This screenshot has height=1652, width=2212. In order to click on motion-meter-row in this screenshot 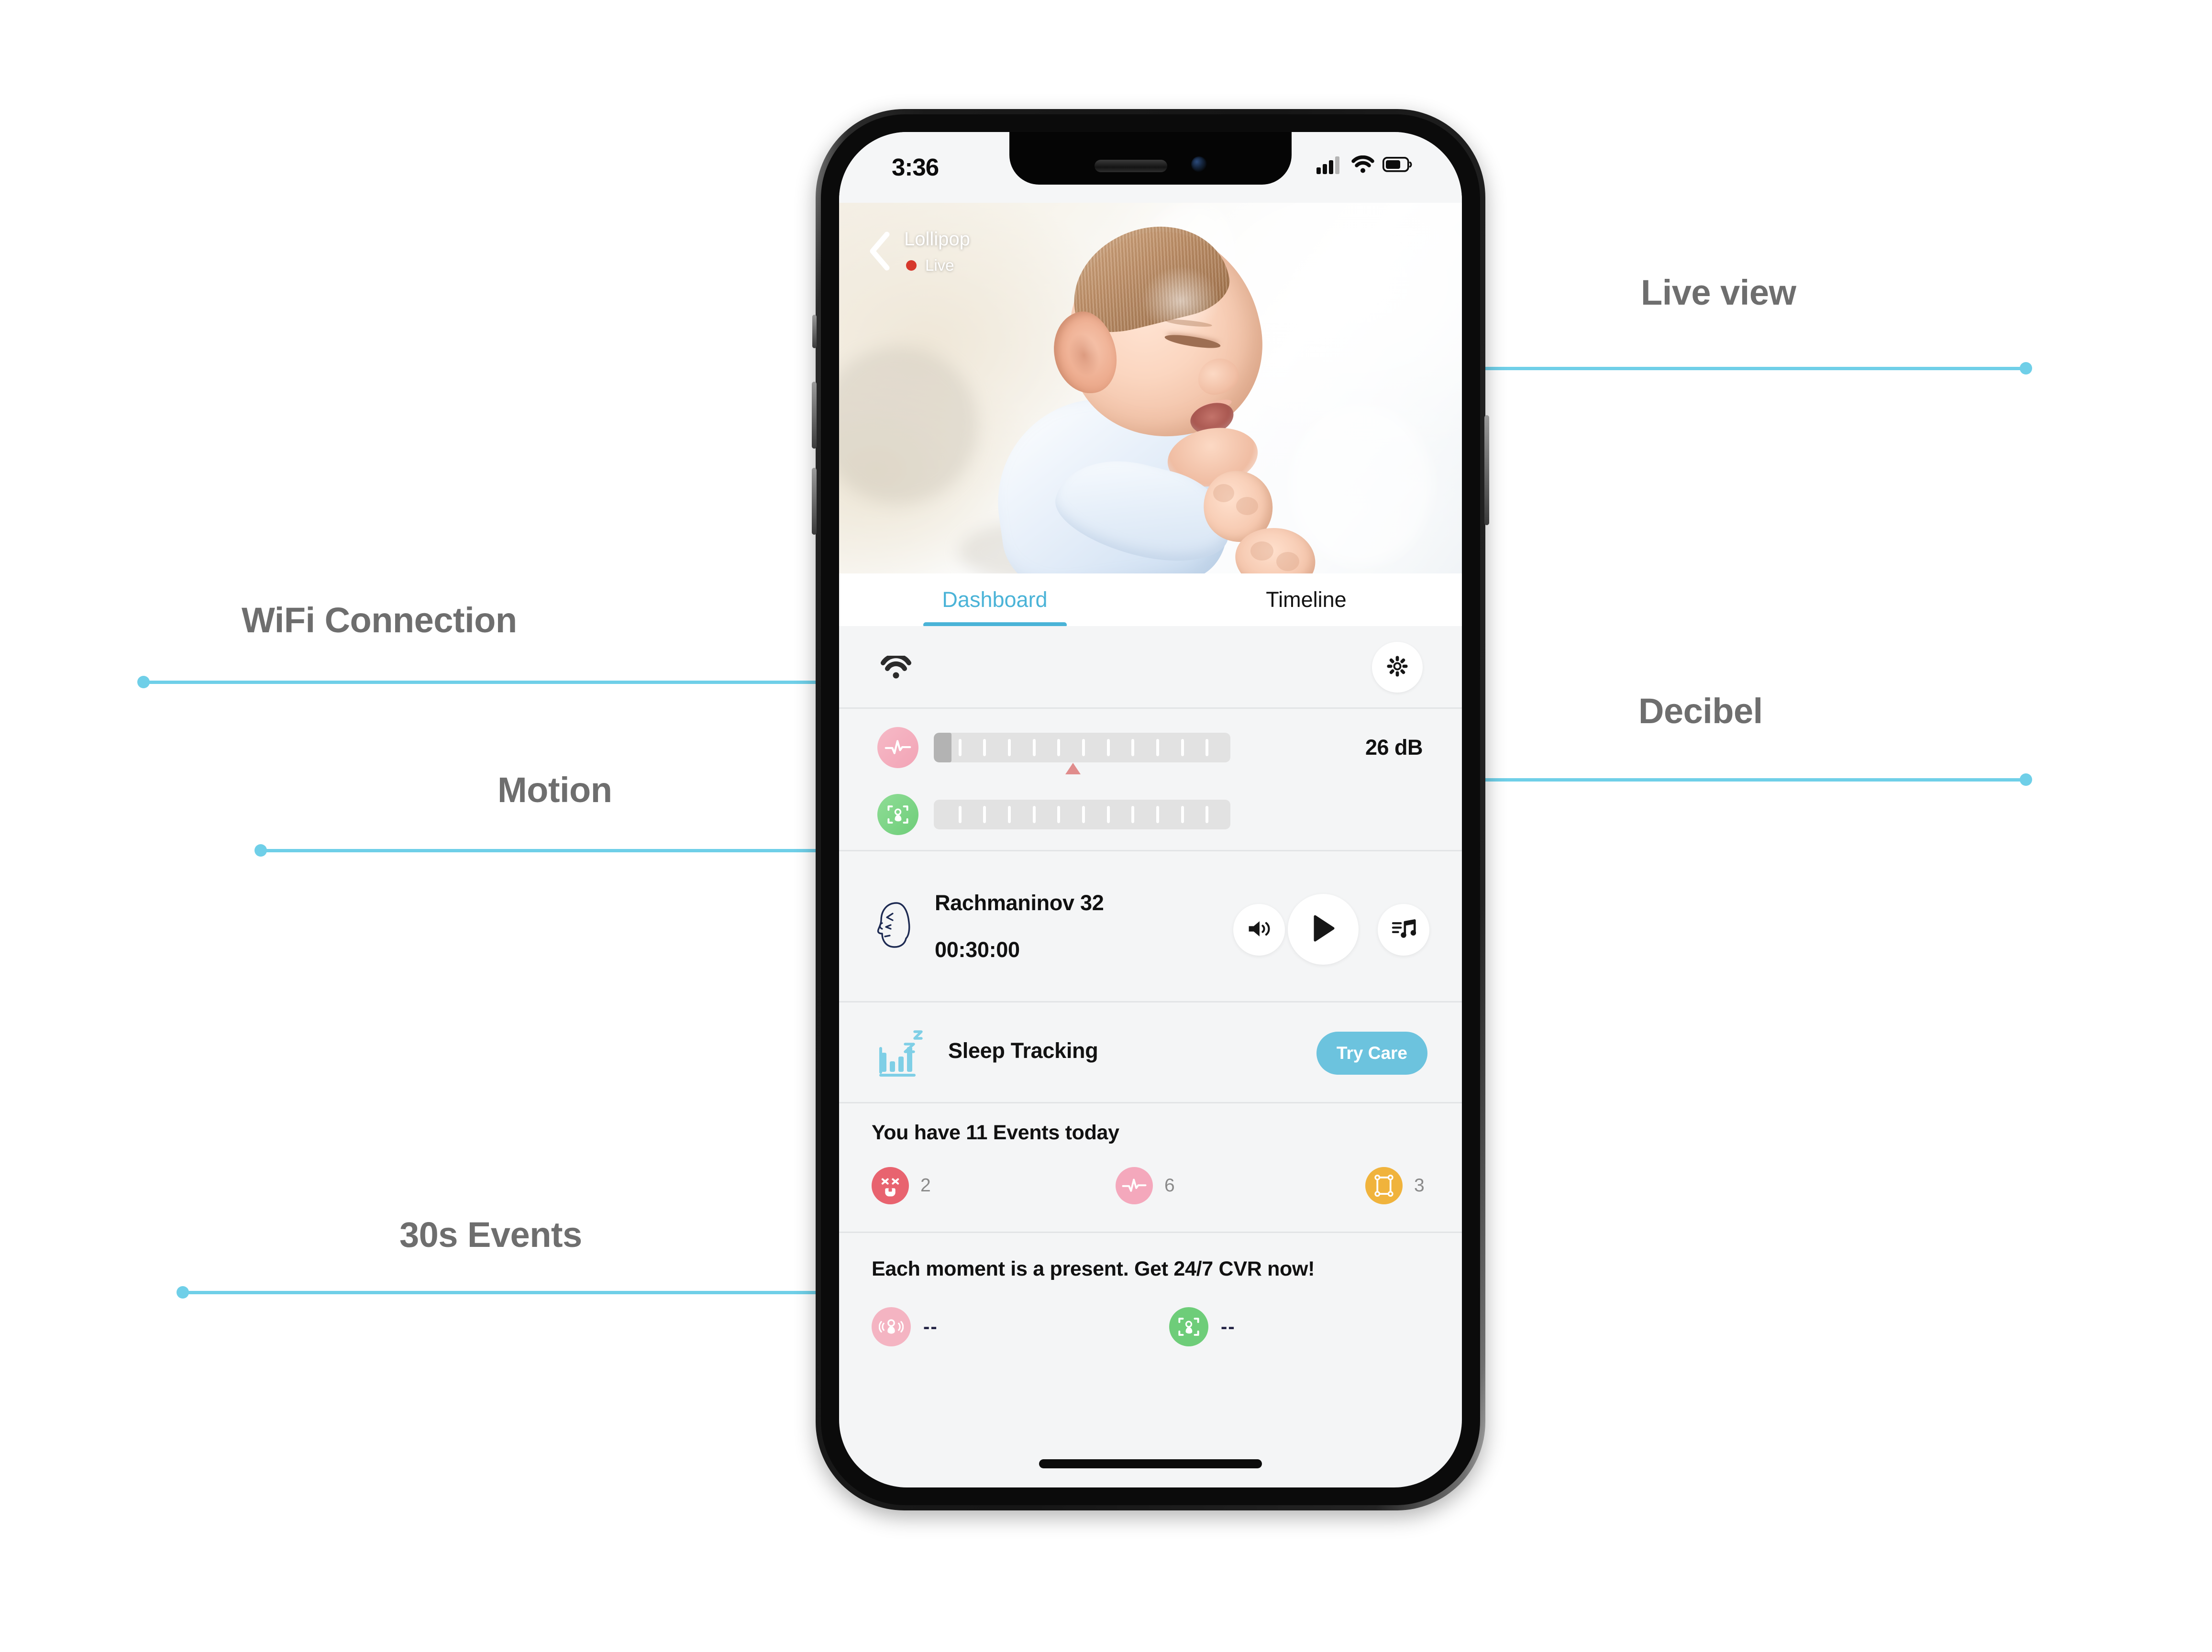, I will do `click(1150, 814)`.